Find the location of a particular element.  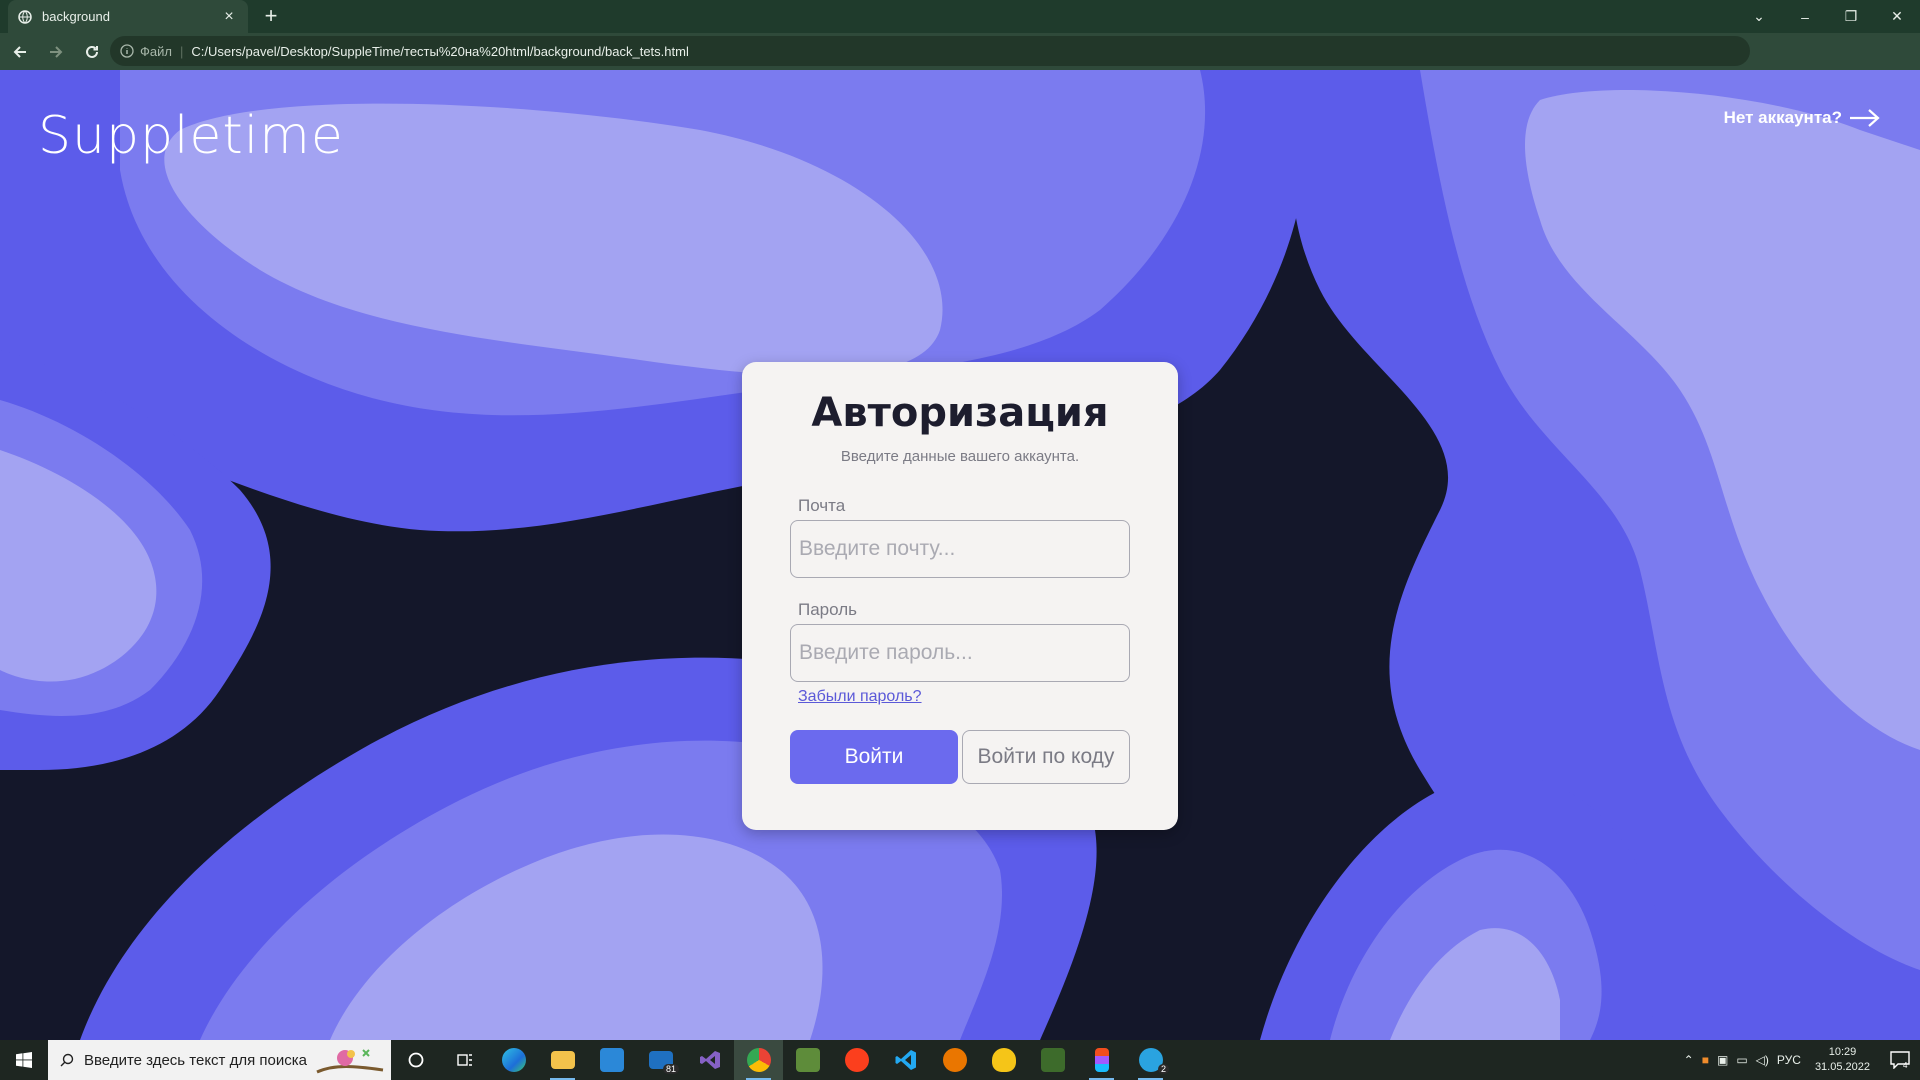

password-label: Пароль is located at coordinates (827, 609).